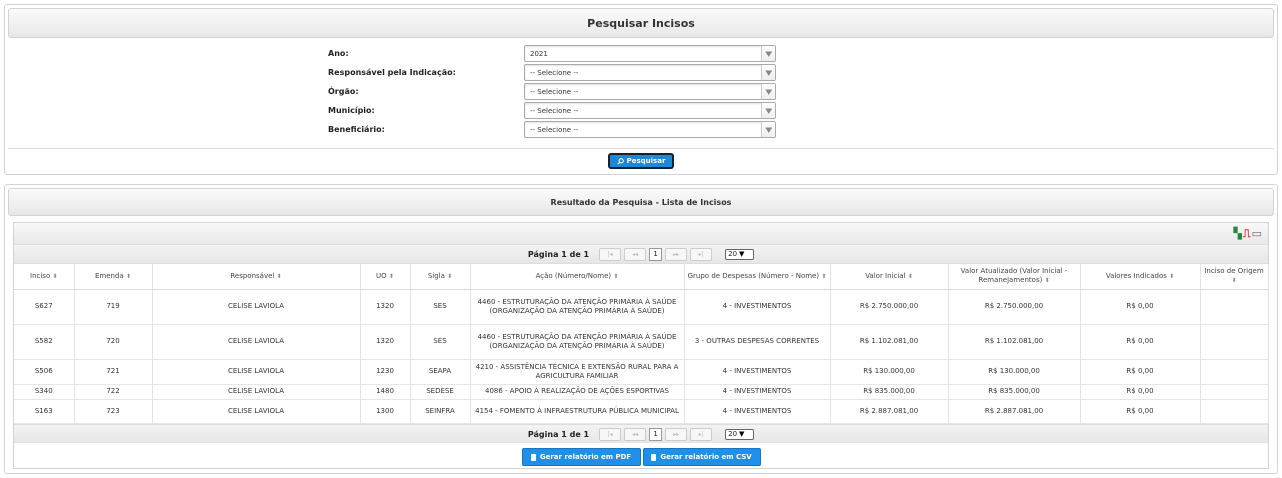 This screenshot has height=478, width=1282. I want to click on column-header: Responsável ⬍, so click(256, 277).